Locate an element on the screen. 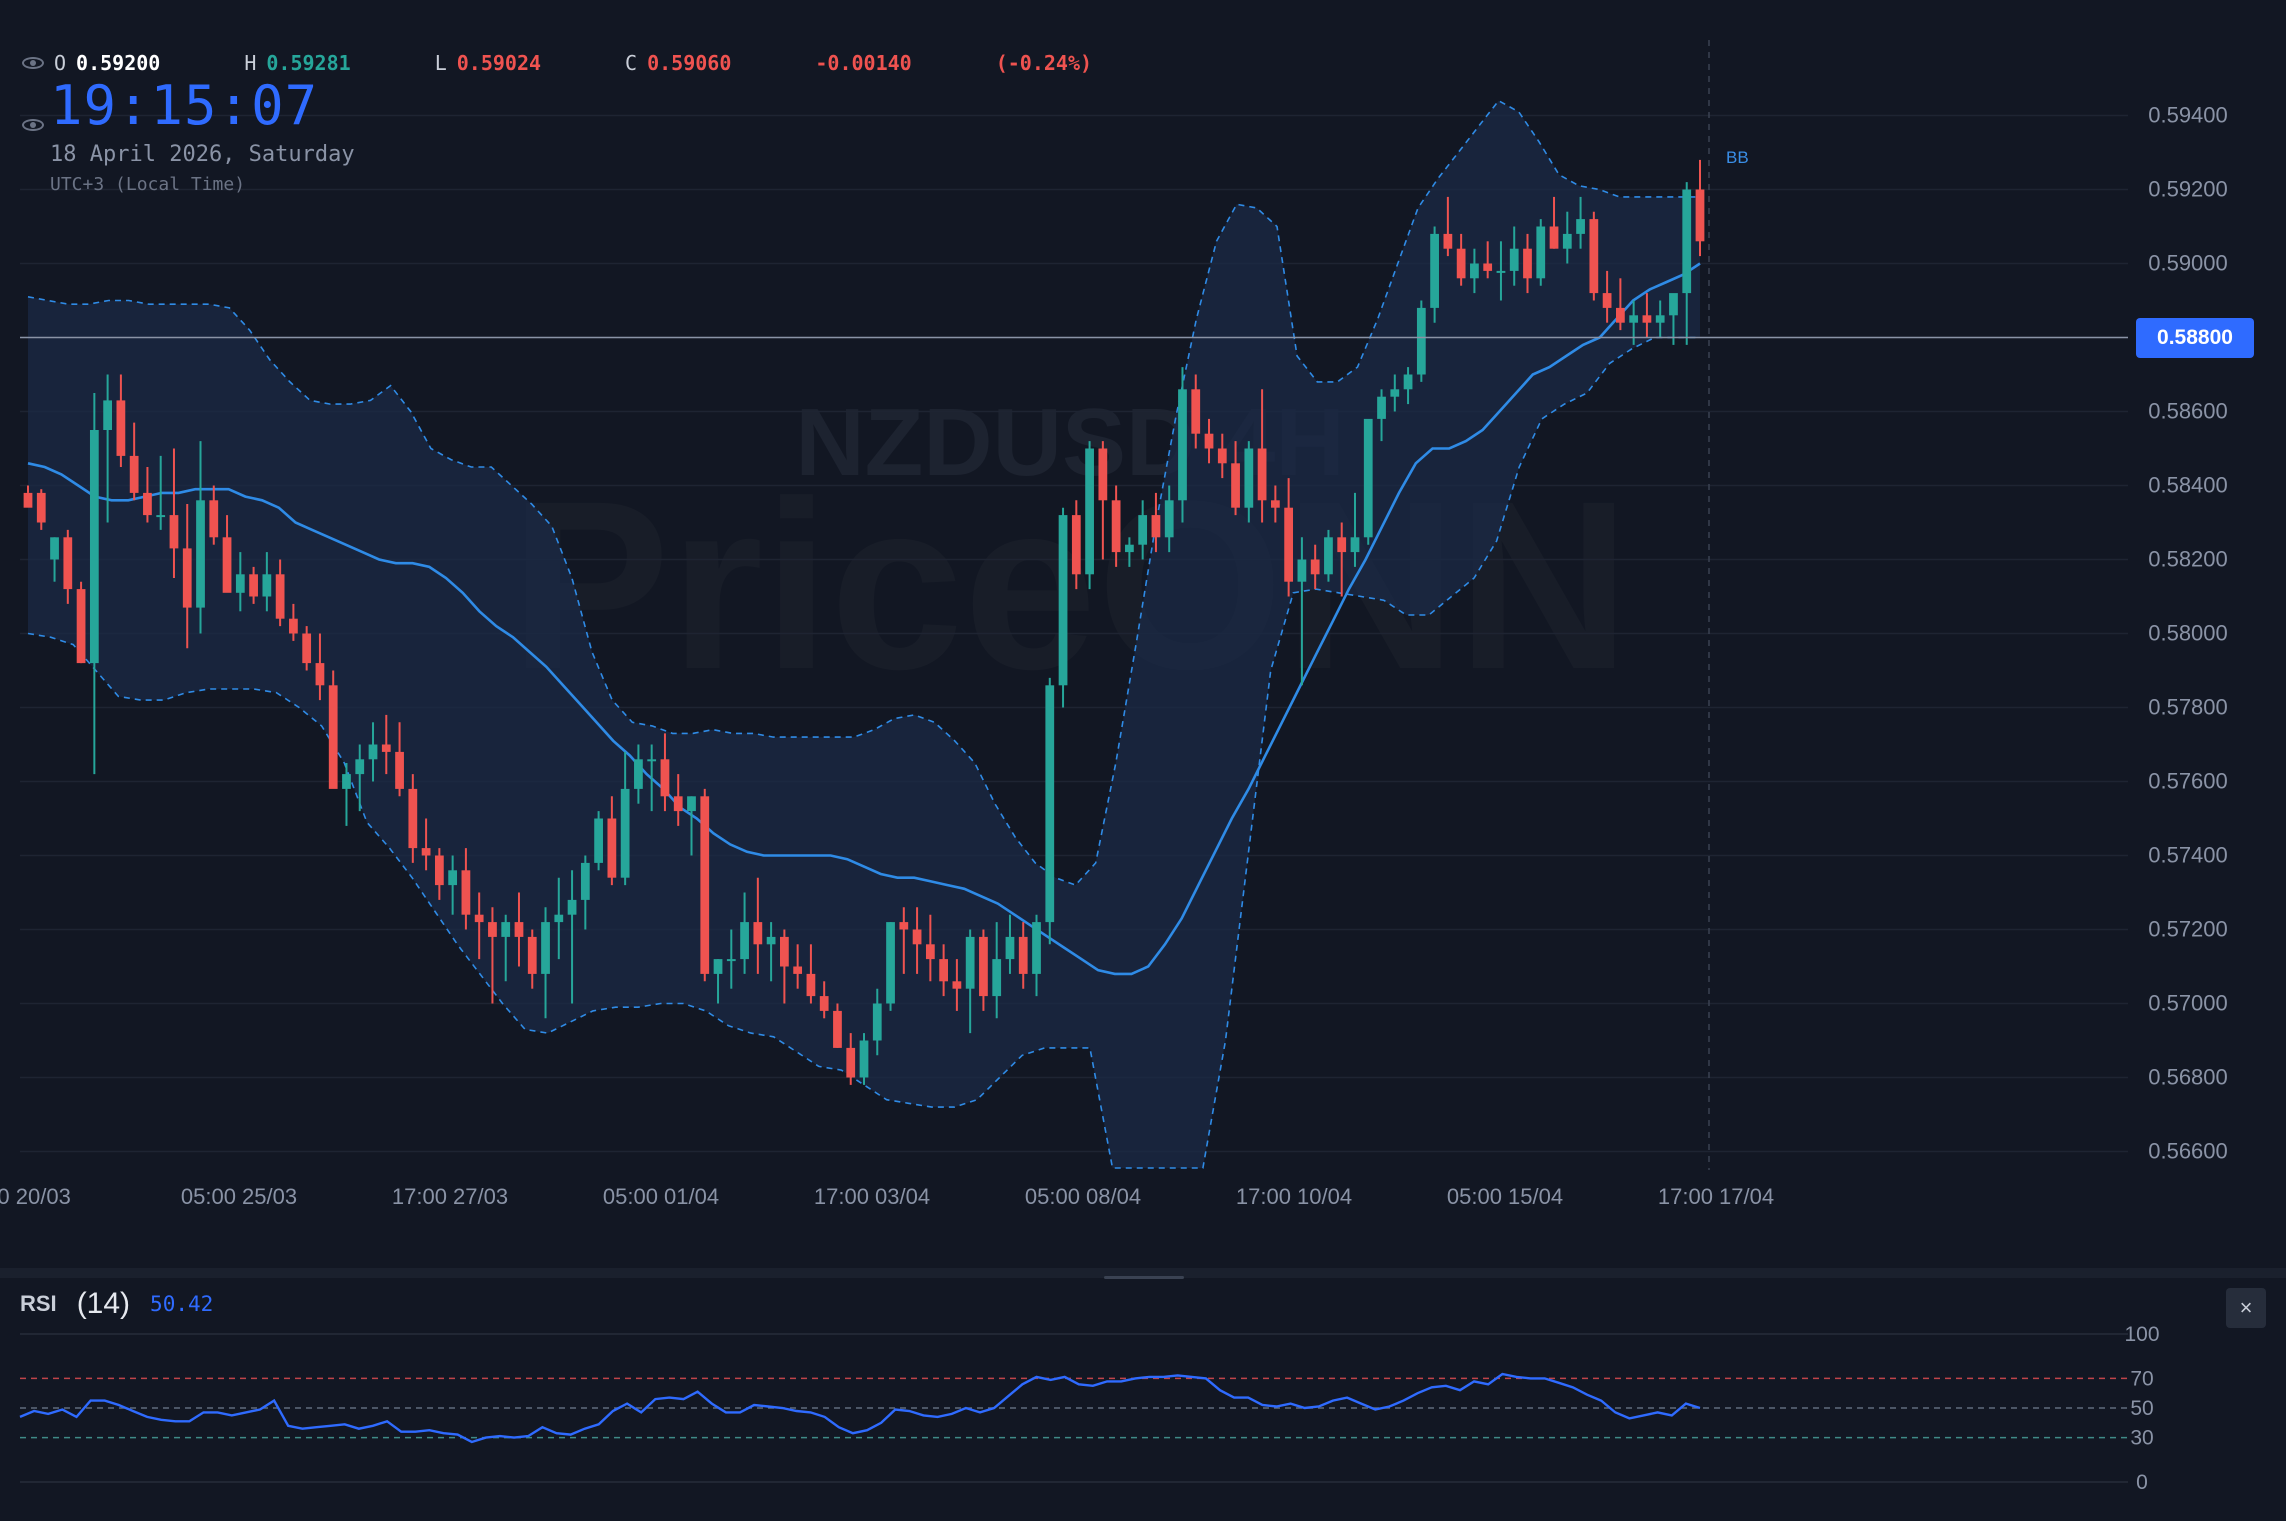  price-tick-label: 0.58400 is located at coordinates (2188, 485).